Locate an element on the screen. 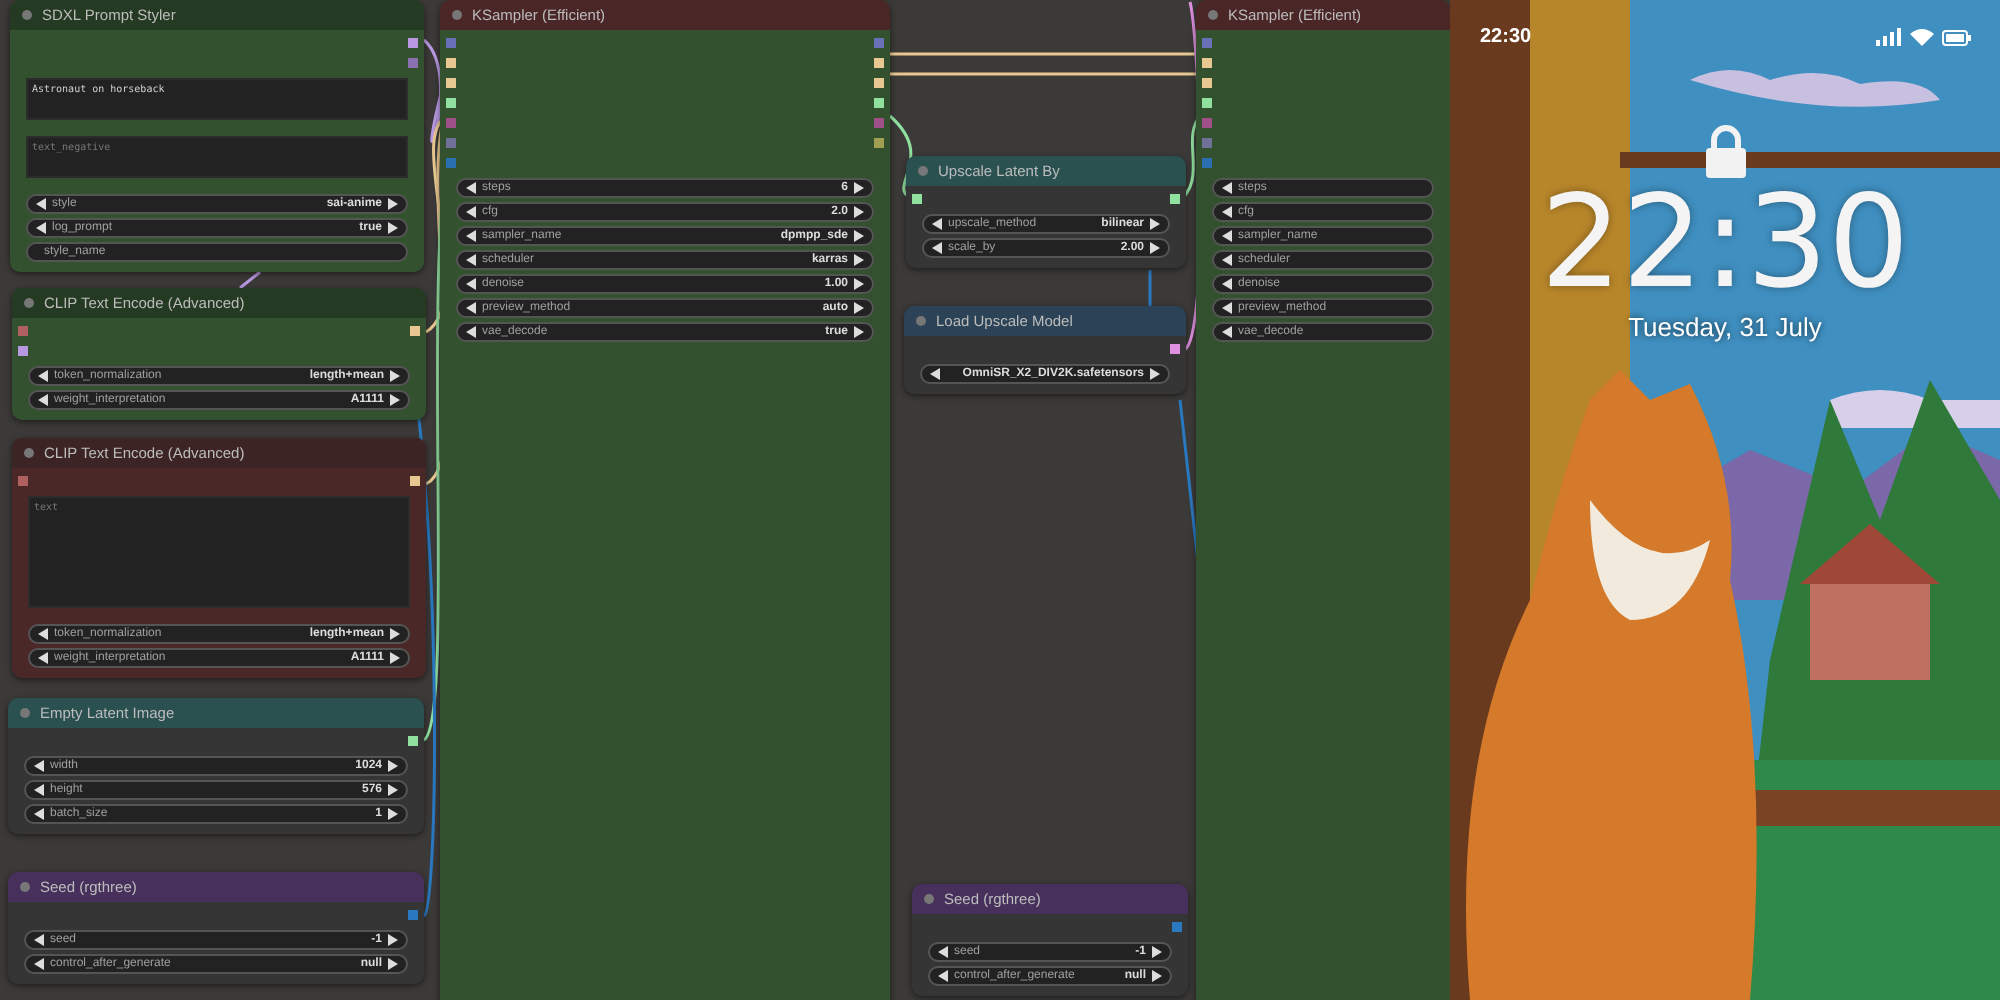 The width and height of the screenshot is (2000, 1000). right-arrow-icon is located at coordinates (1155, 374).